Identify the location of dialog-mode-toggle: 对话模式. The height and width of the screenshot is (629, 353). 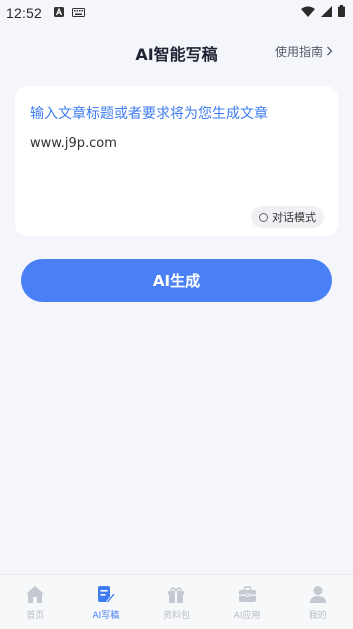
(287, 217).